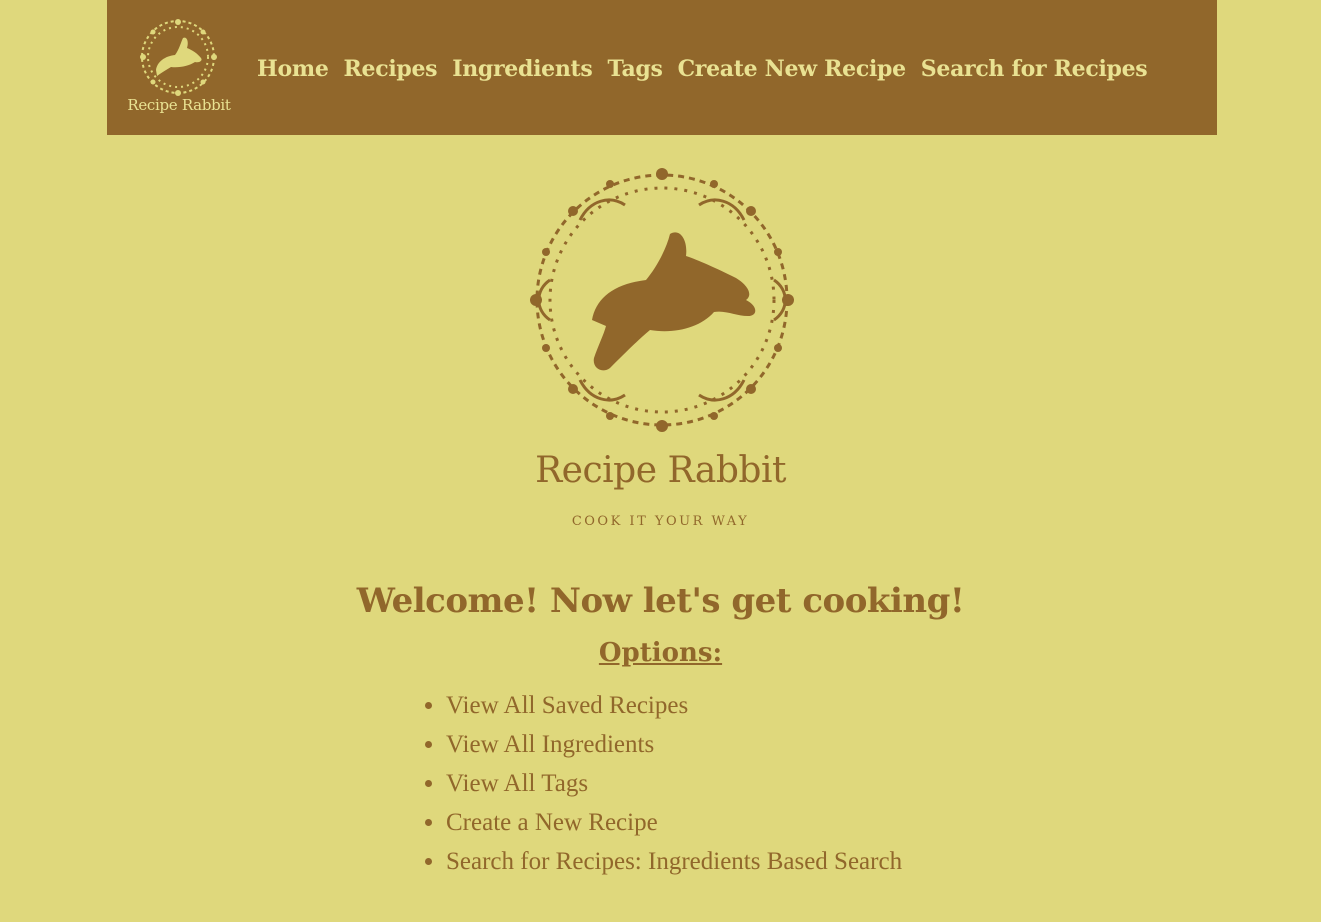 This screenshot has width=1321, height=922. I want to click on nav-link-tags: Tags, so click(635, 69).